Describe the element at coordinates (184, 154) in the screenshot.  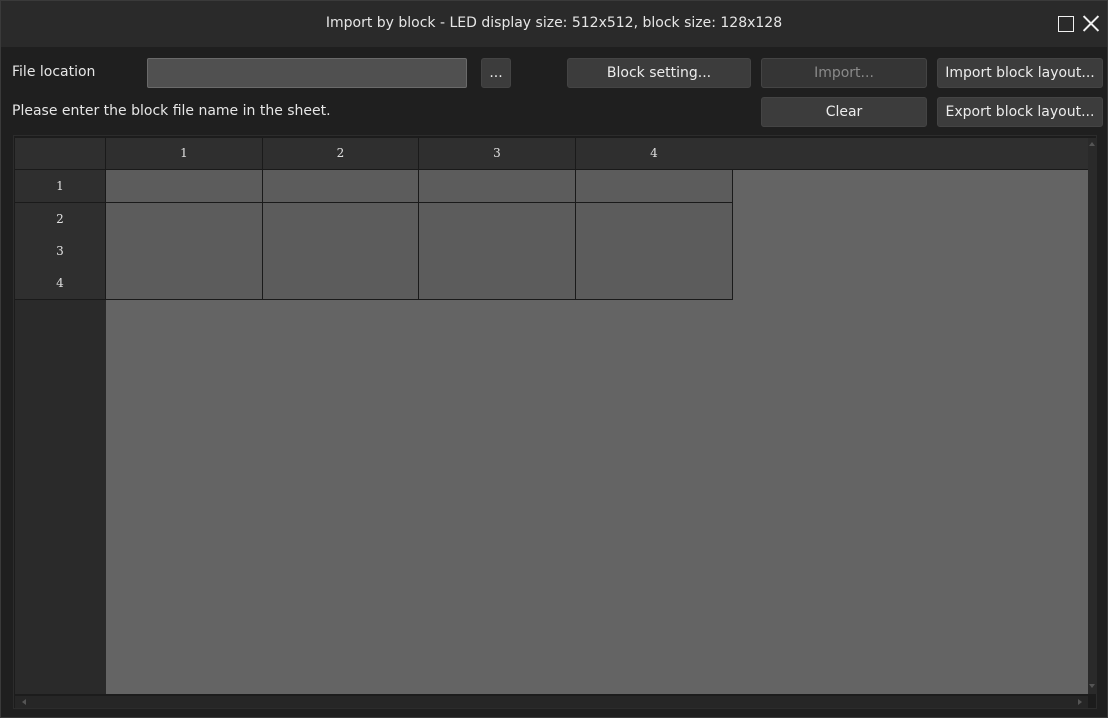
I see `column-header: 1` at that location.